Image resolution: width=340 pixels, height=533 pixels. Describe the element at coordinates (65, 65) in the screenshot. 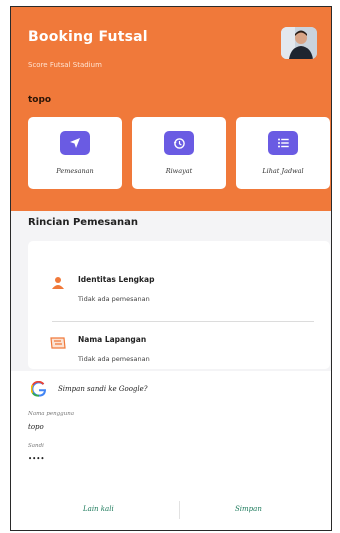

I see `app-subtitle: Score Futsal Stadium` at that location.